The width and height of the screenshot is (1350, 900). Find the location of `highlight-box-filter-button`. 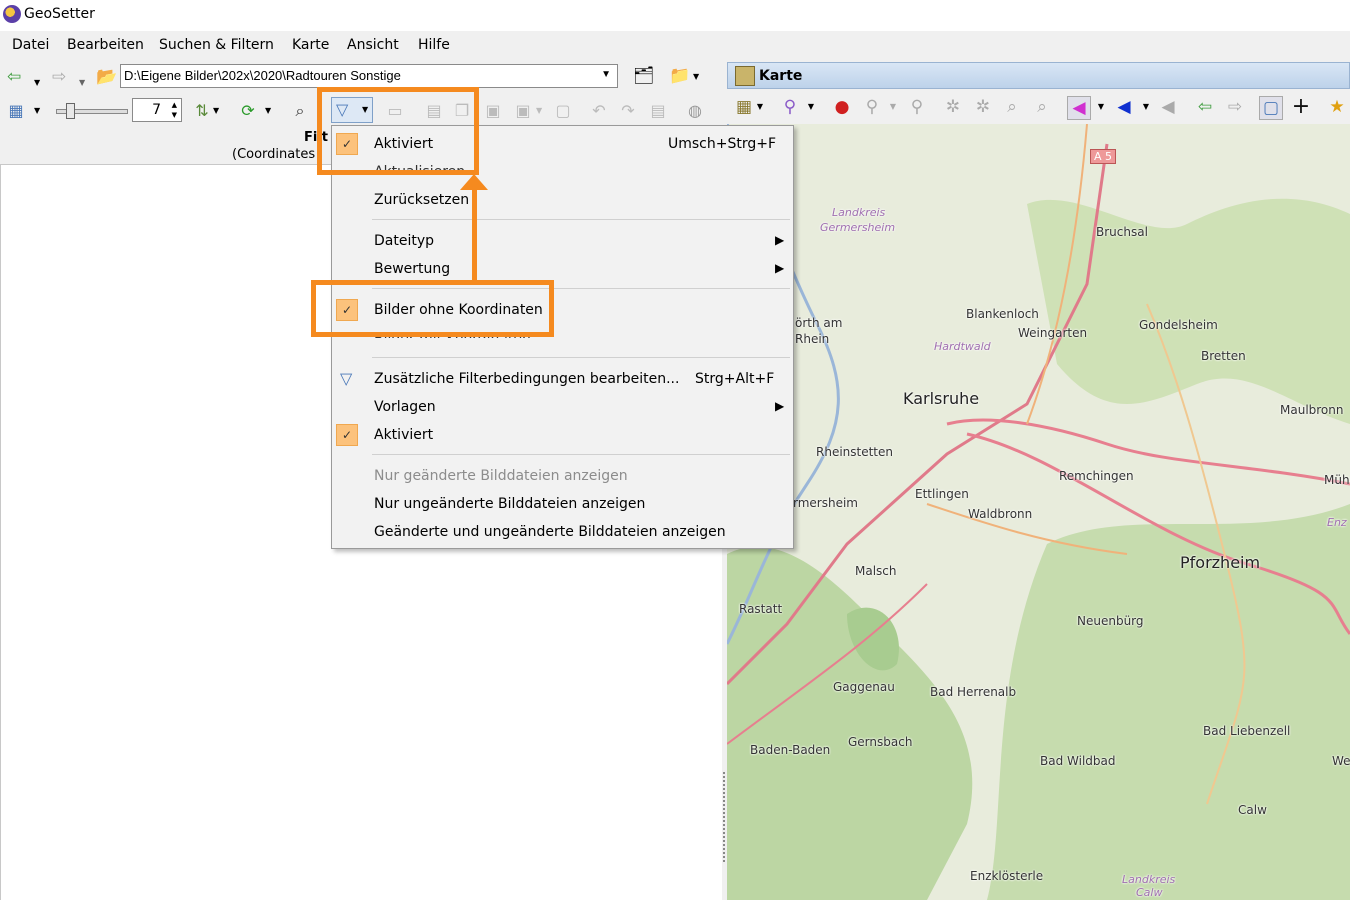

highlight-box-filter-button is located at coordinates (398, 131).